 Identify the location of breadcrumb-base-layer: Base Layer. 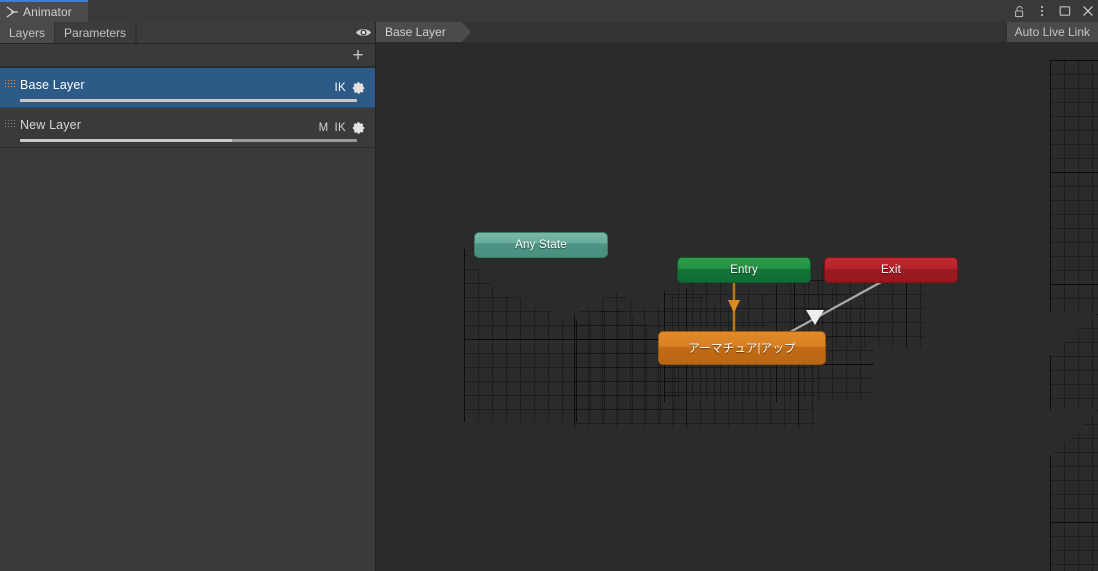
(423, 32).